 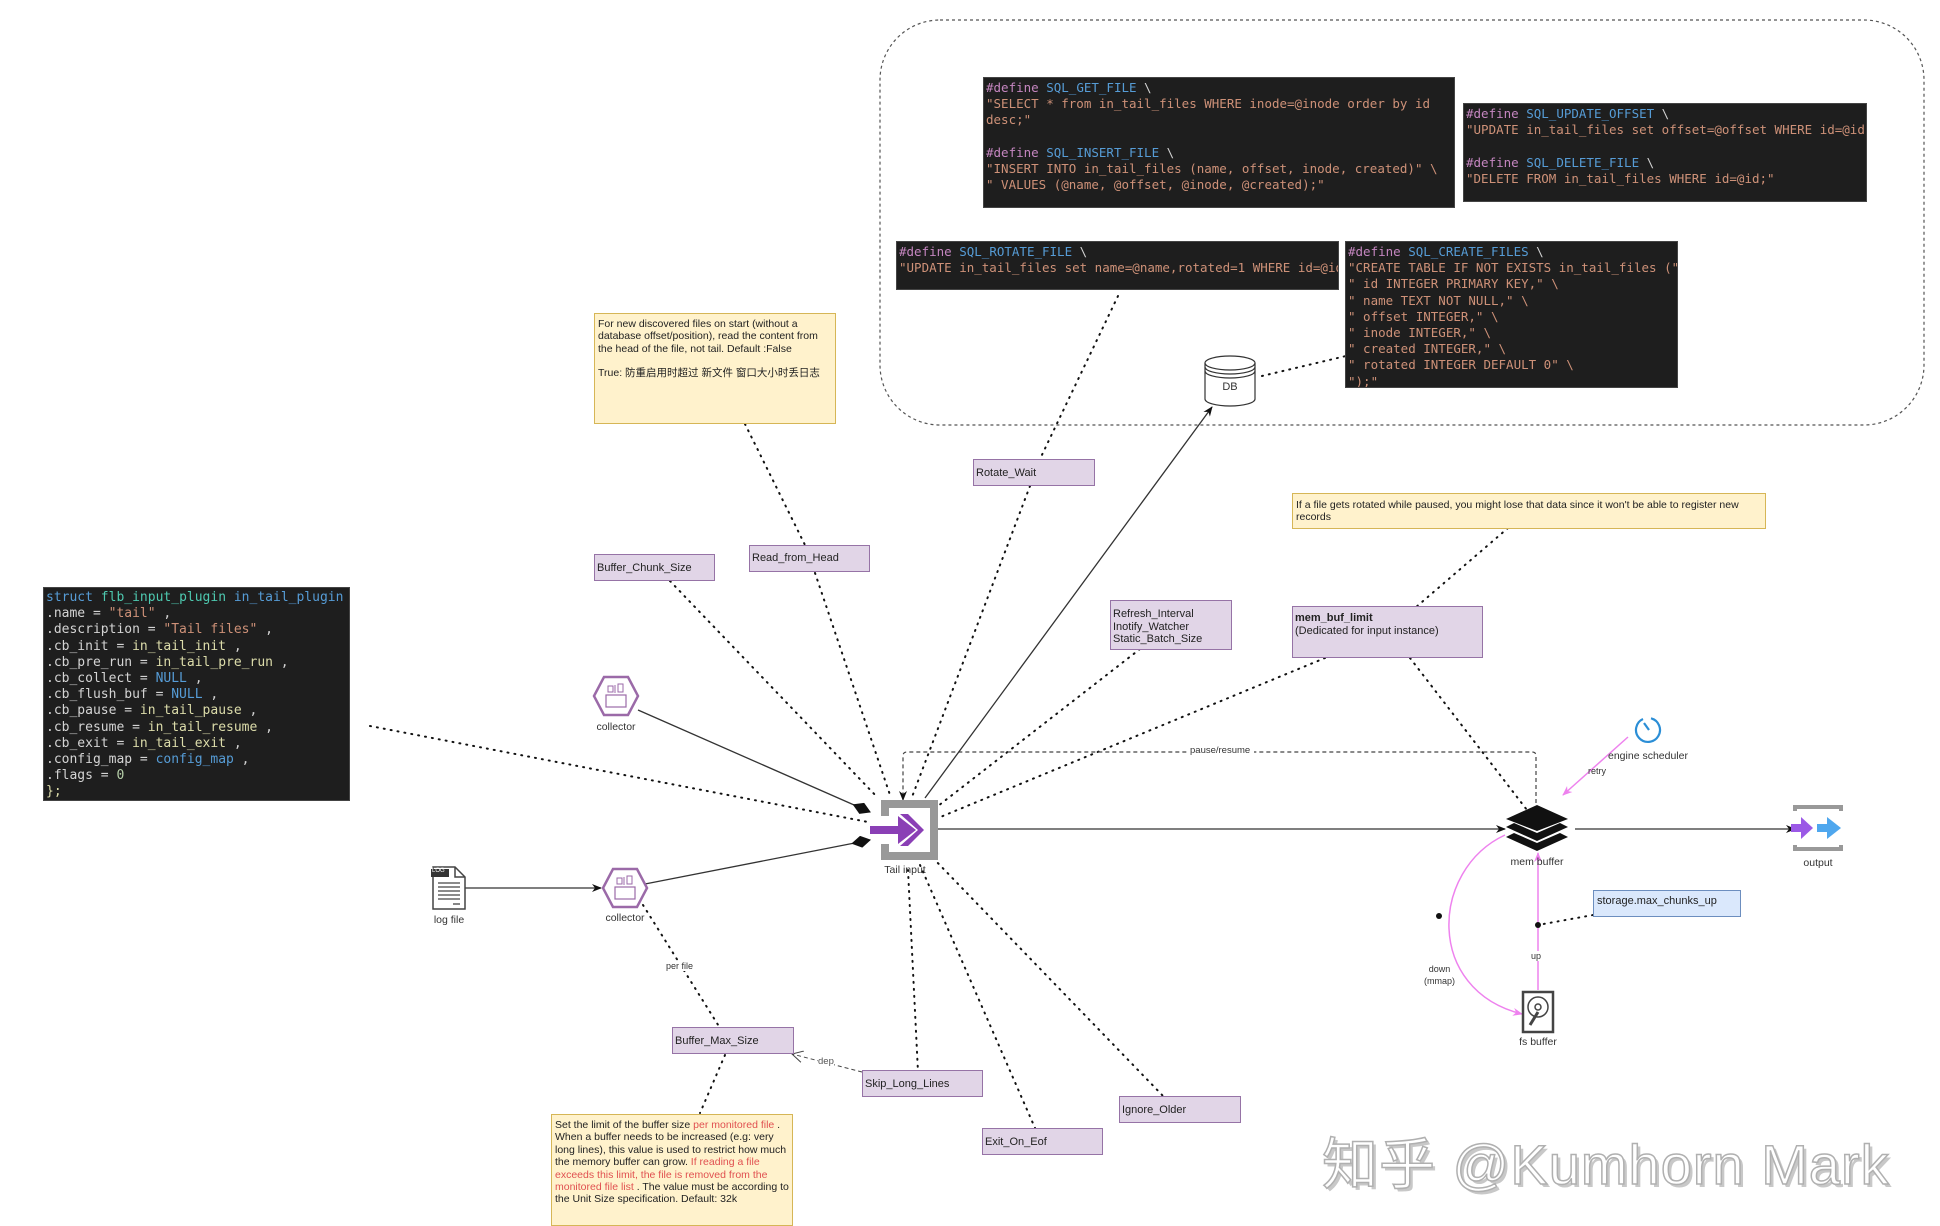 I want to click on log-file-node: LOG log file, so click(x=449, y=895).